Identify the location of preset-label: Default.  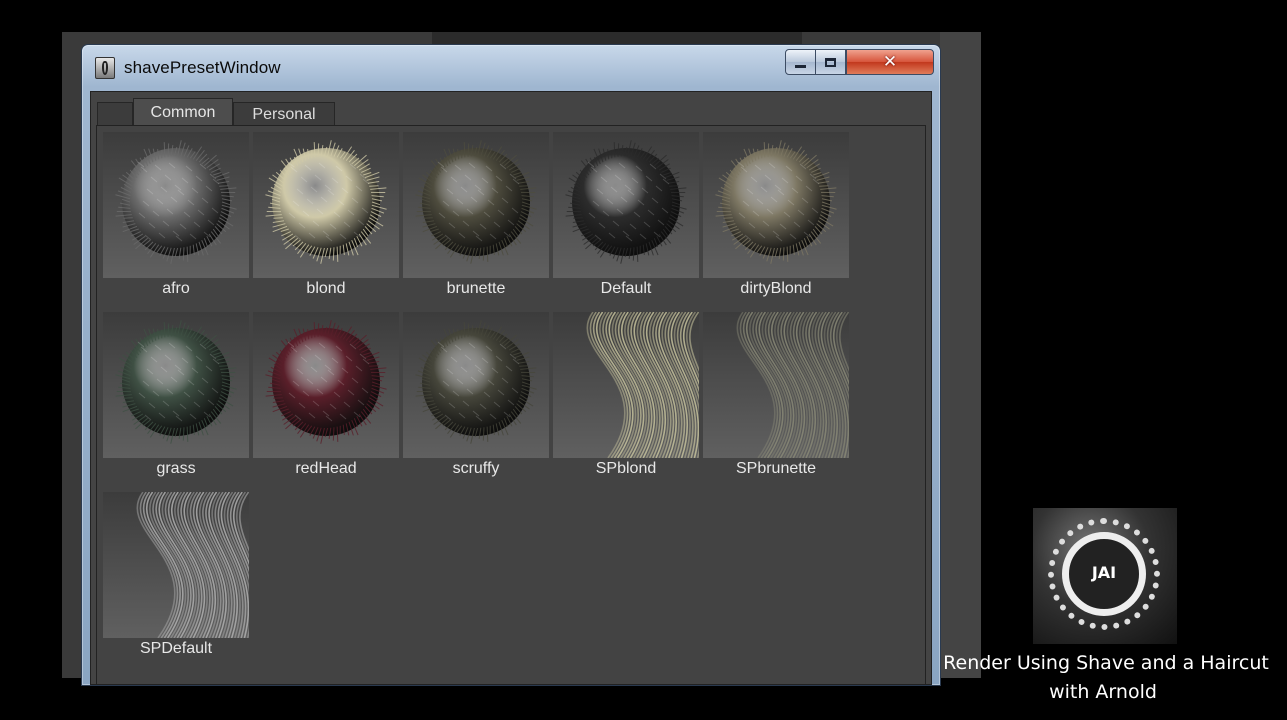
(626, 288).